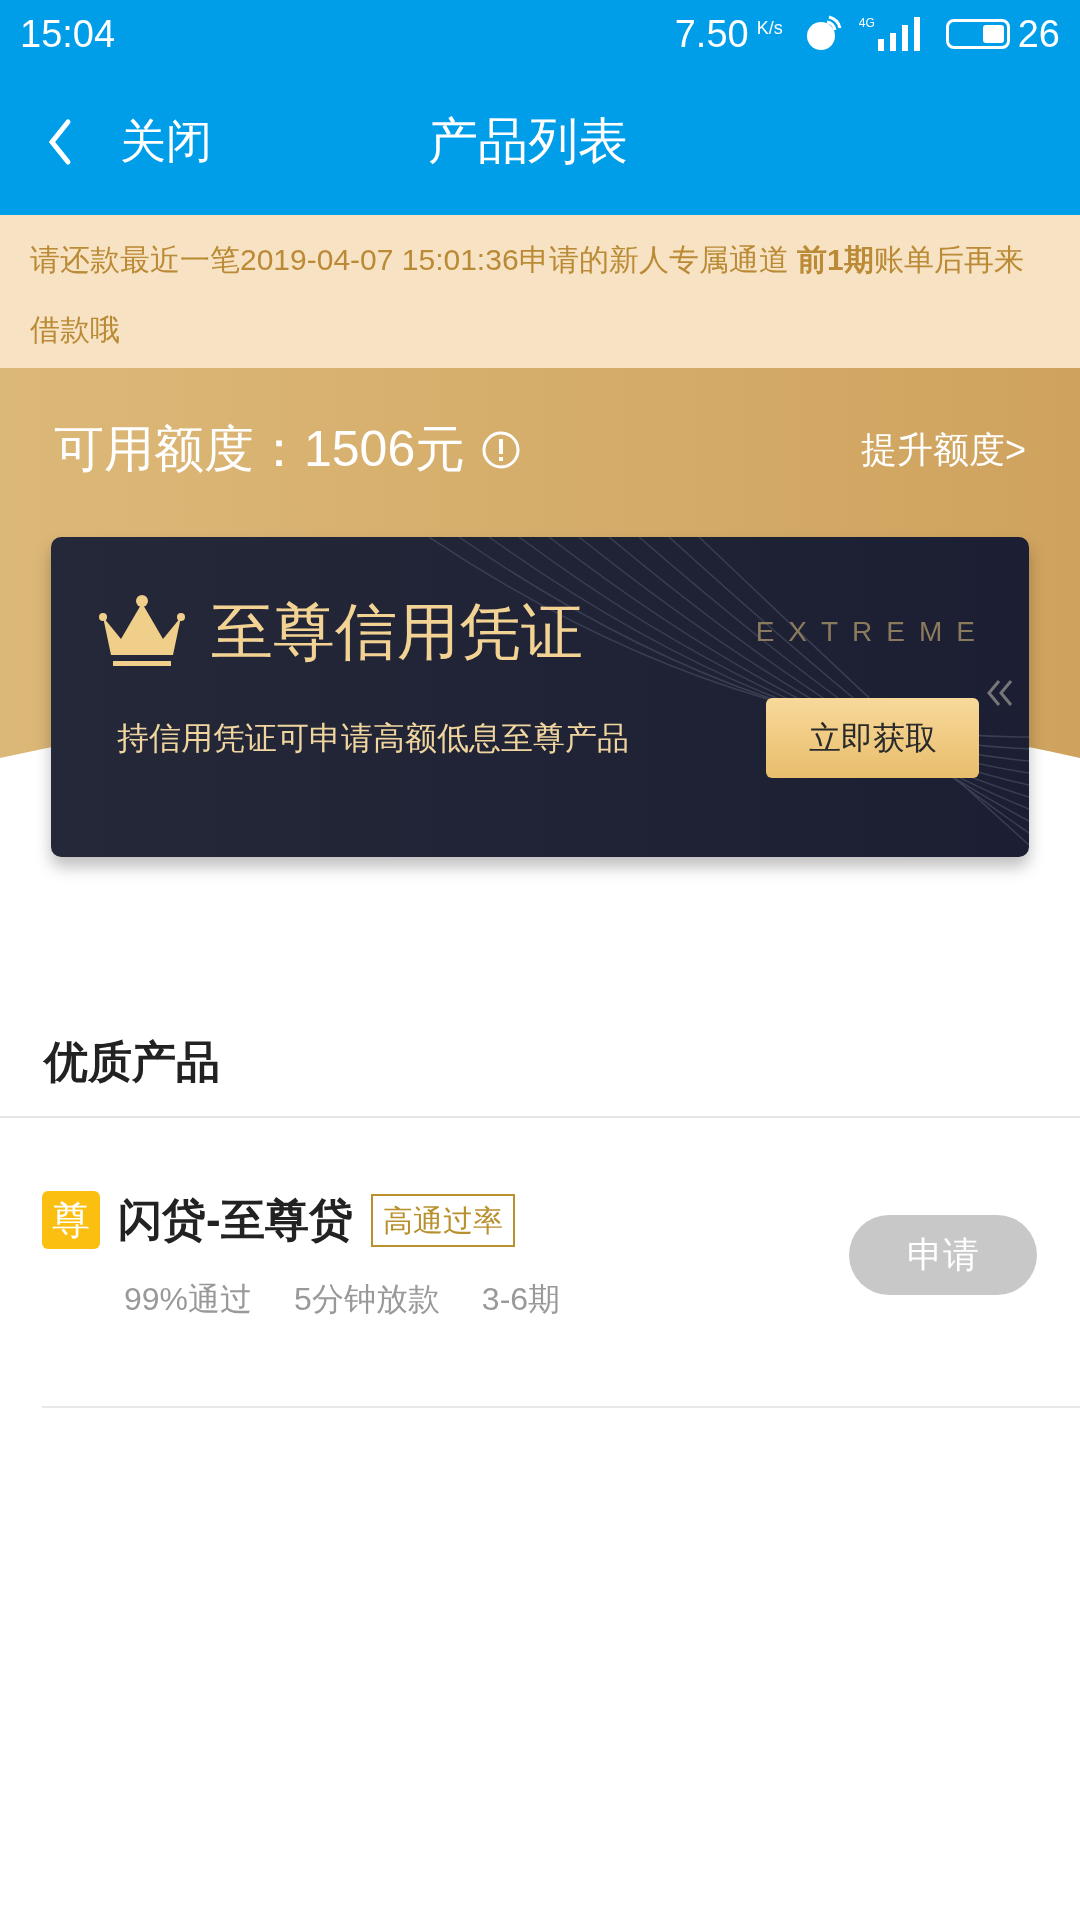 This screenshot has height=1920, width=1080. What do you see at coordinates (132, 1062) in the screenshot?
I see `section-title: 优质产品` at bounding box center [132, 1062].